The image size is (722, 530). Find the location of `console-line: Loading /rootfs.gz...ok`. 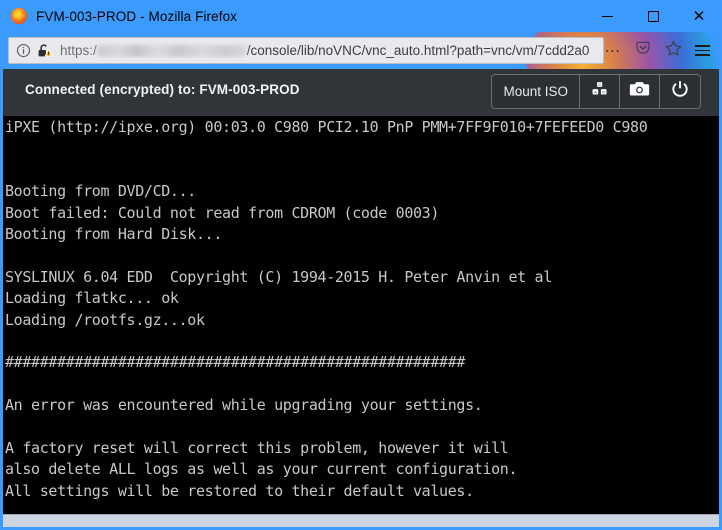

console-line: Loading /rootfs.gz...ok is located at coordinates (105, 319).